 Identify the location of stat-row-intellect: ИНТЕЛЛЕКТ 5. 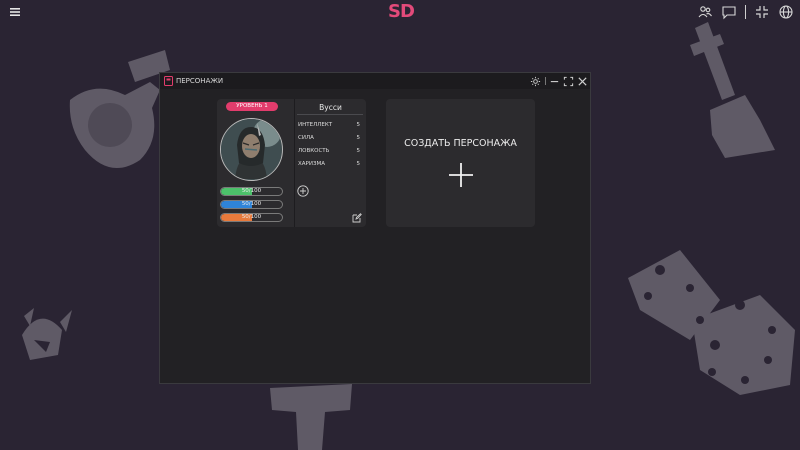
(330, 125).